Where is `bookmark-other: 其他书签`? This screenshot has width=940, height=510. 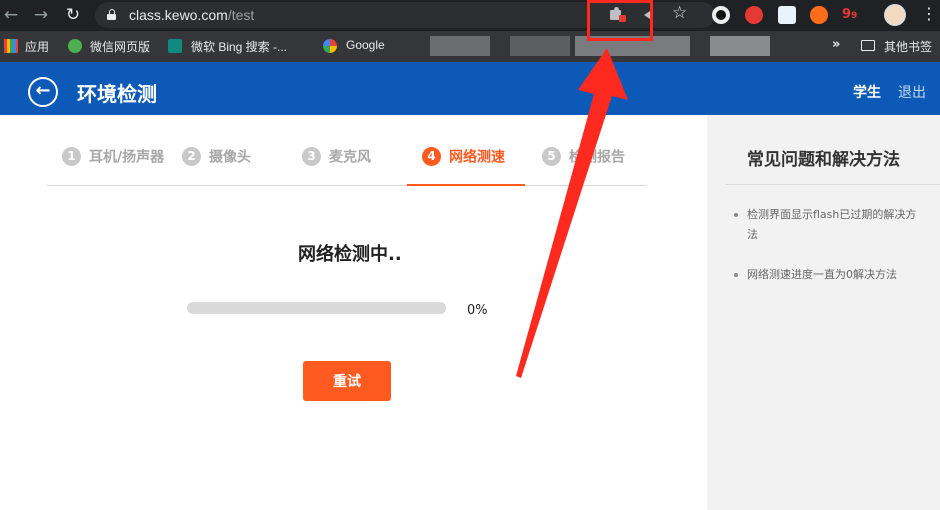 bookmark-other: 其他书签 is located at coordinates (908, 46).